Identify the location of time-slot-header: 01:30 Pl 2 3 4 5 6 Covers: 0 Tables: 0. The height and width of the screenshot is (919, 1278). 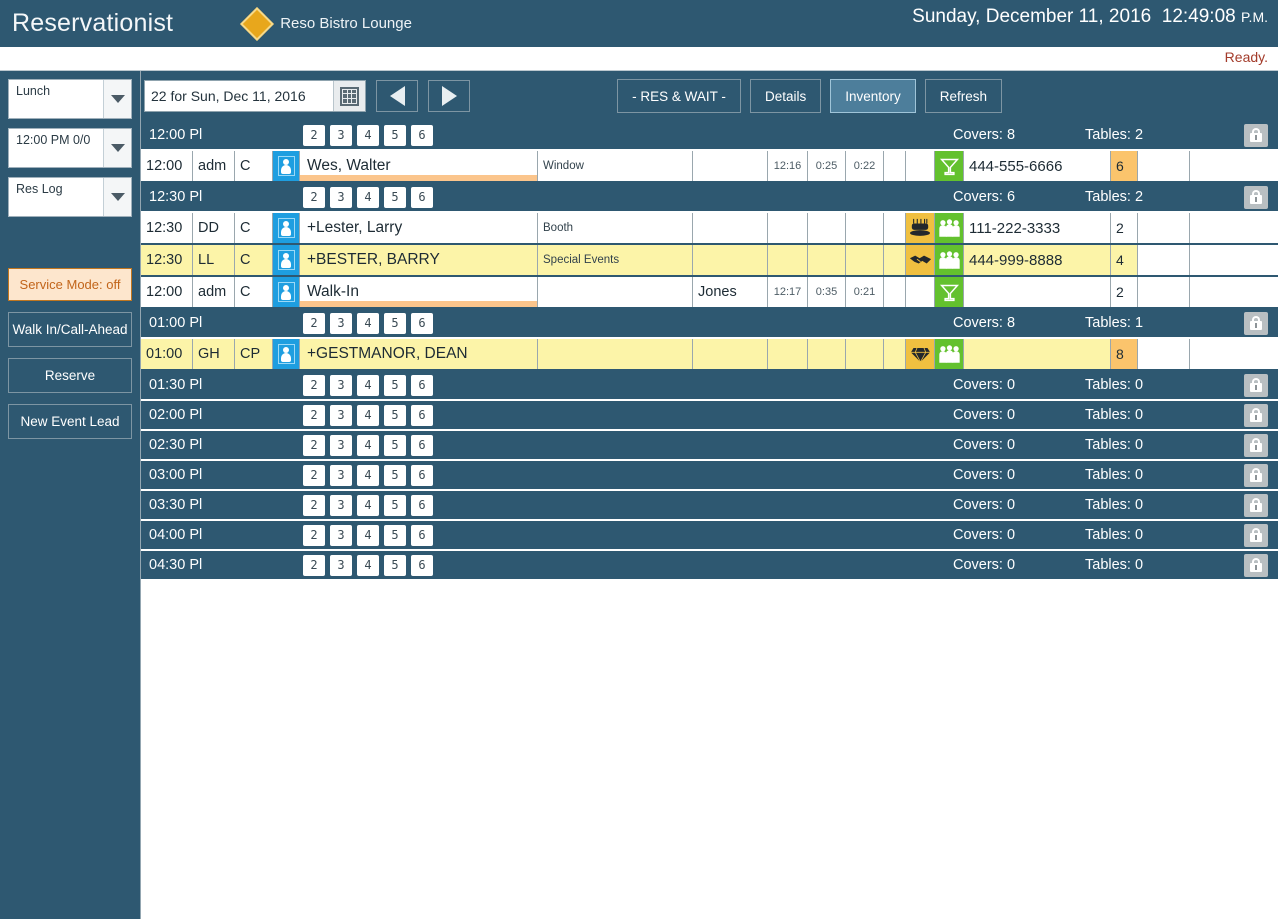
(709, 386).